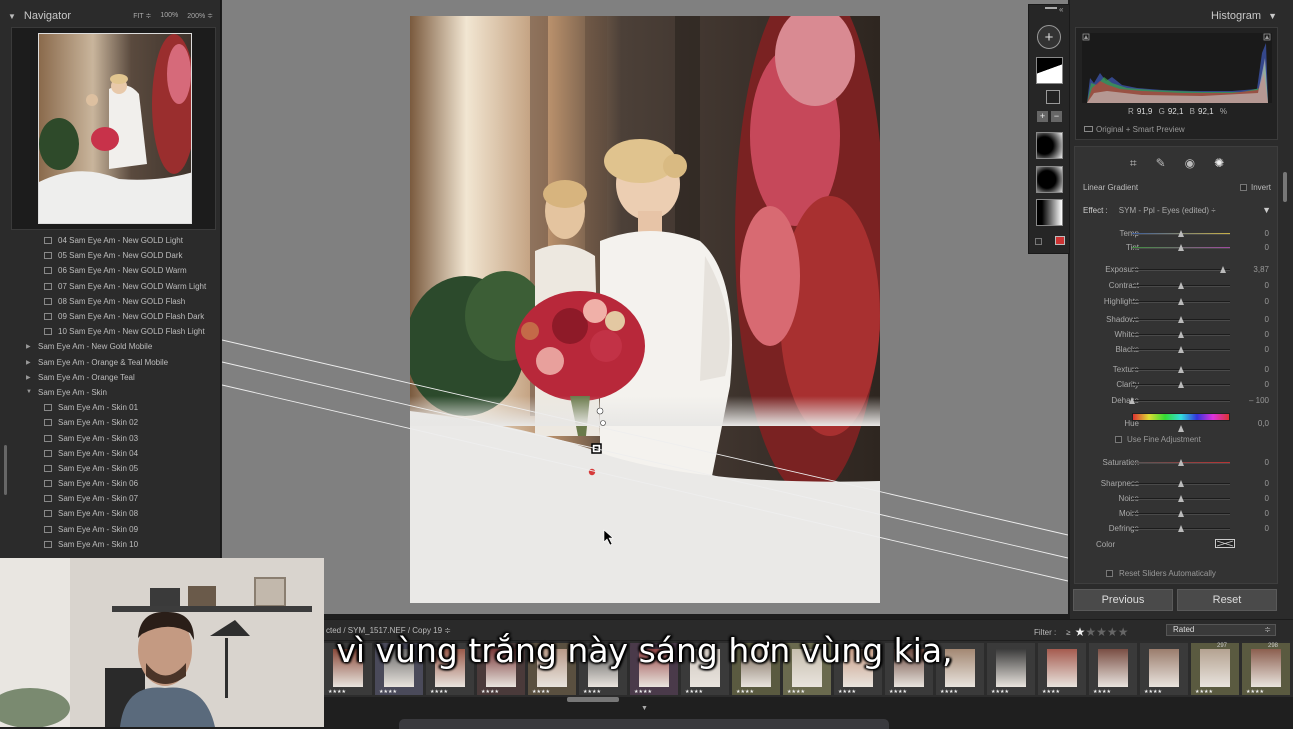  Describe the element at coordinates (1215, 669) in the screenshot. I see `filmstrip-thumbnail: ★★★★ 297` at that location.